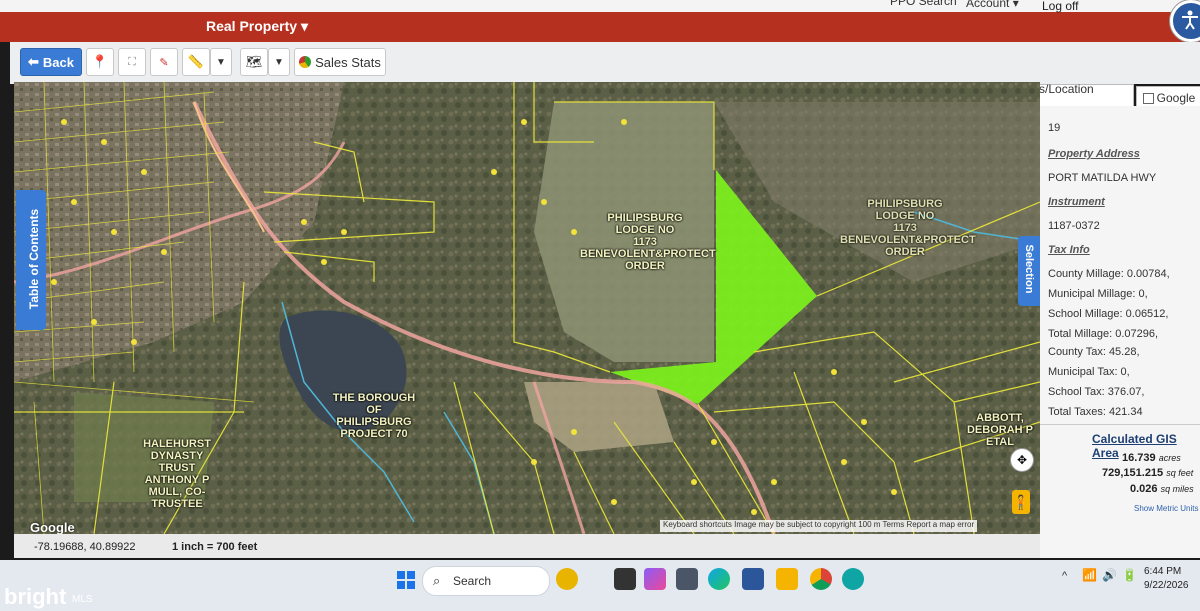 The image size is (1200, 611). Describe the element at coordinates (1054, 128) in the screenshot. I see `property-partial-value: 19` at that location.